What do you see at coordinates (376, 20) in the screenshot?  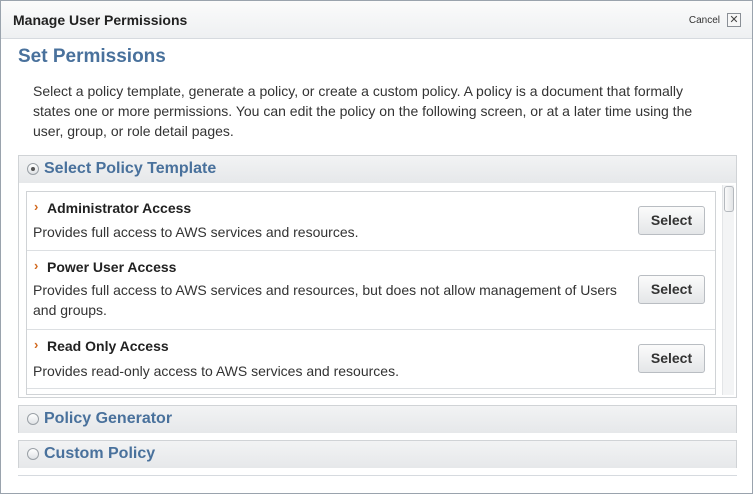 I see `dialog-titlebar: Manage User Permissions Cancel ✕` at bounding box center [376, 20].